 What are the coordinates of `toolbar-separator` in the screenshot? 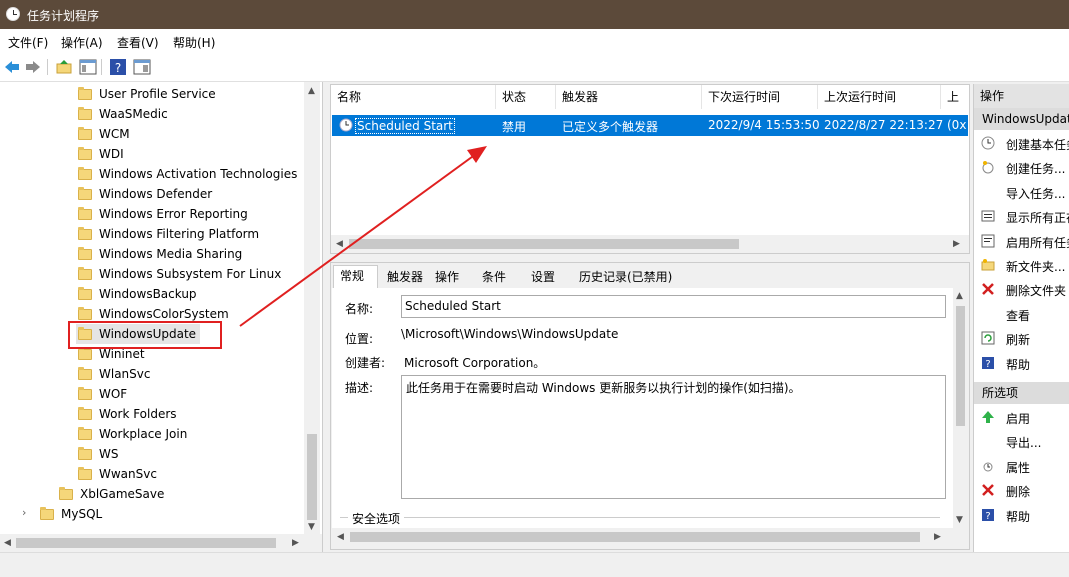 It's located at (47, 67).